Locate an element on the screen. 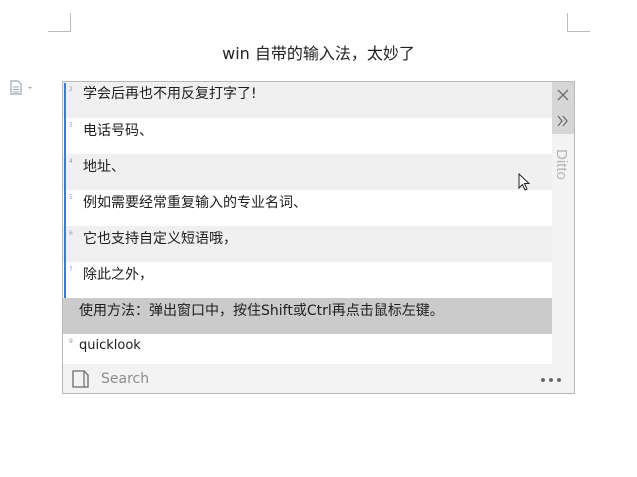  more-options-icon is located at coordinates (551, 380).